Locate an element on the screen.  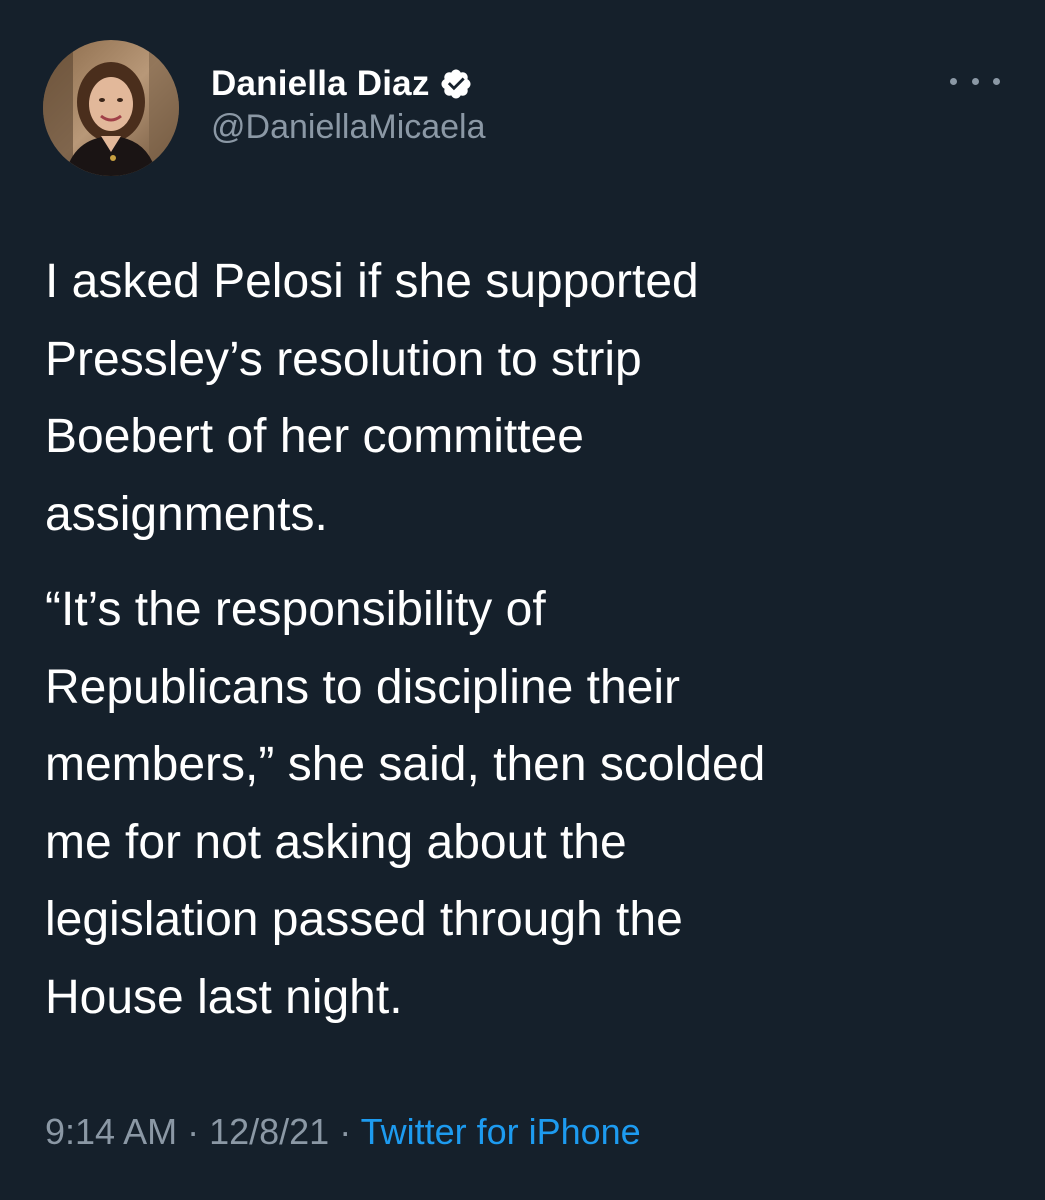
avatar is located at coordinates (111, 108).